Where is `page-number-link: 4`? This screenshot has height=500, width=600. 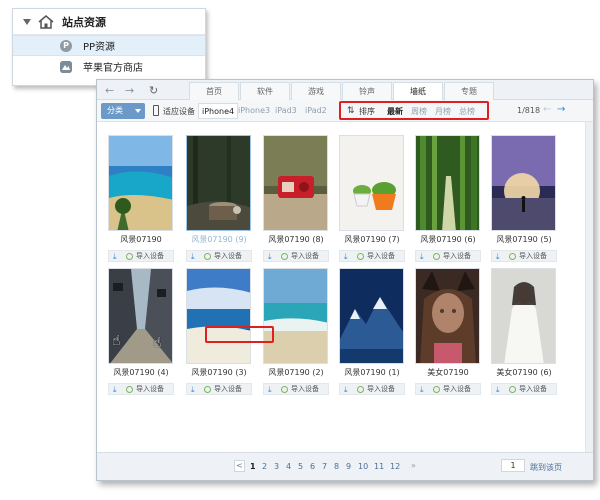 page-number-link: 4 is located at coordinates (288, 466).